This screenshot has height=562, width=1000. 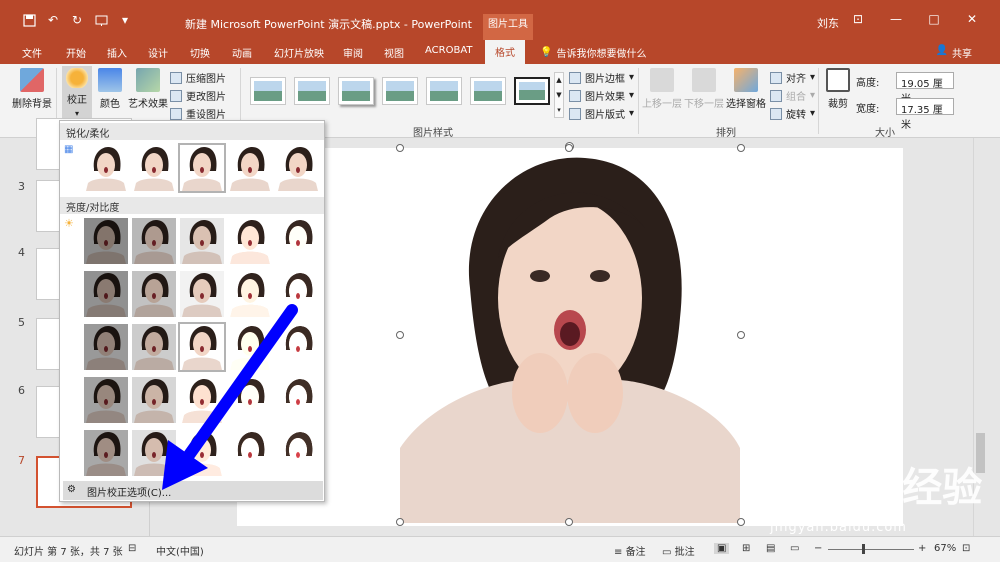 What do you see at coordinates (871, 549) in the screenshot?
I see `zoom-slider` at bounding box center [871, 549].